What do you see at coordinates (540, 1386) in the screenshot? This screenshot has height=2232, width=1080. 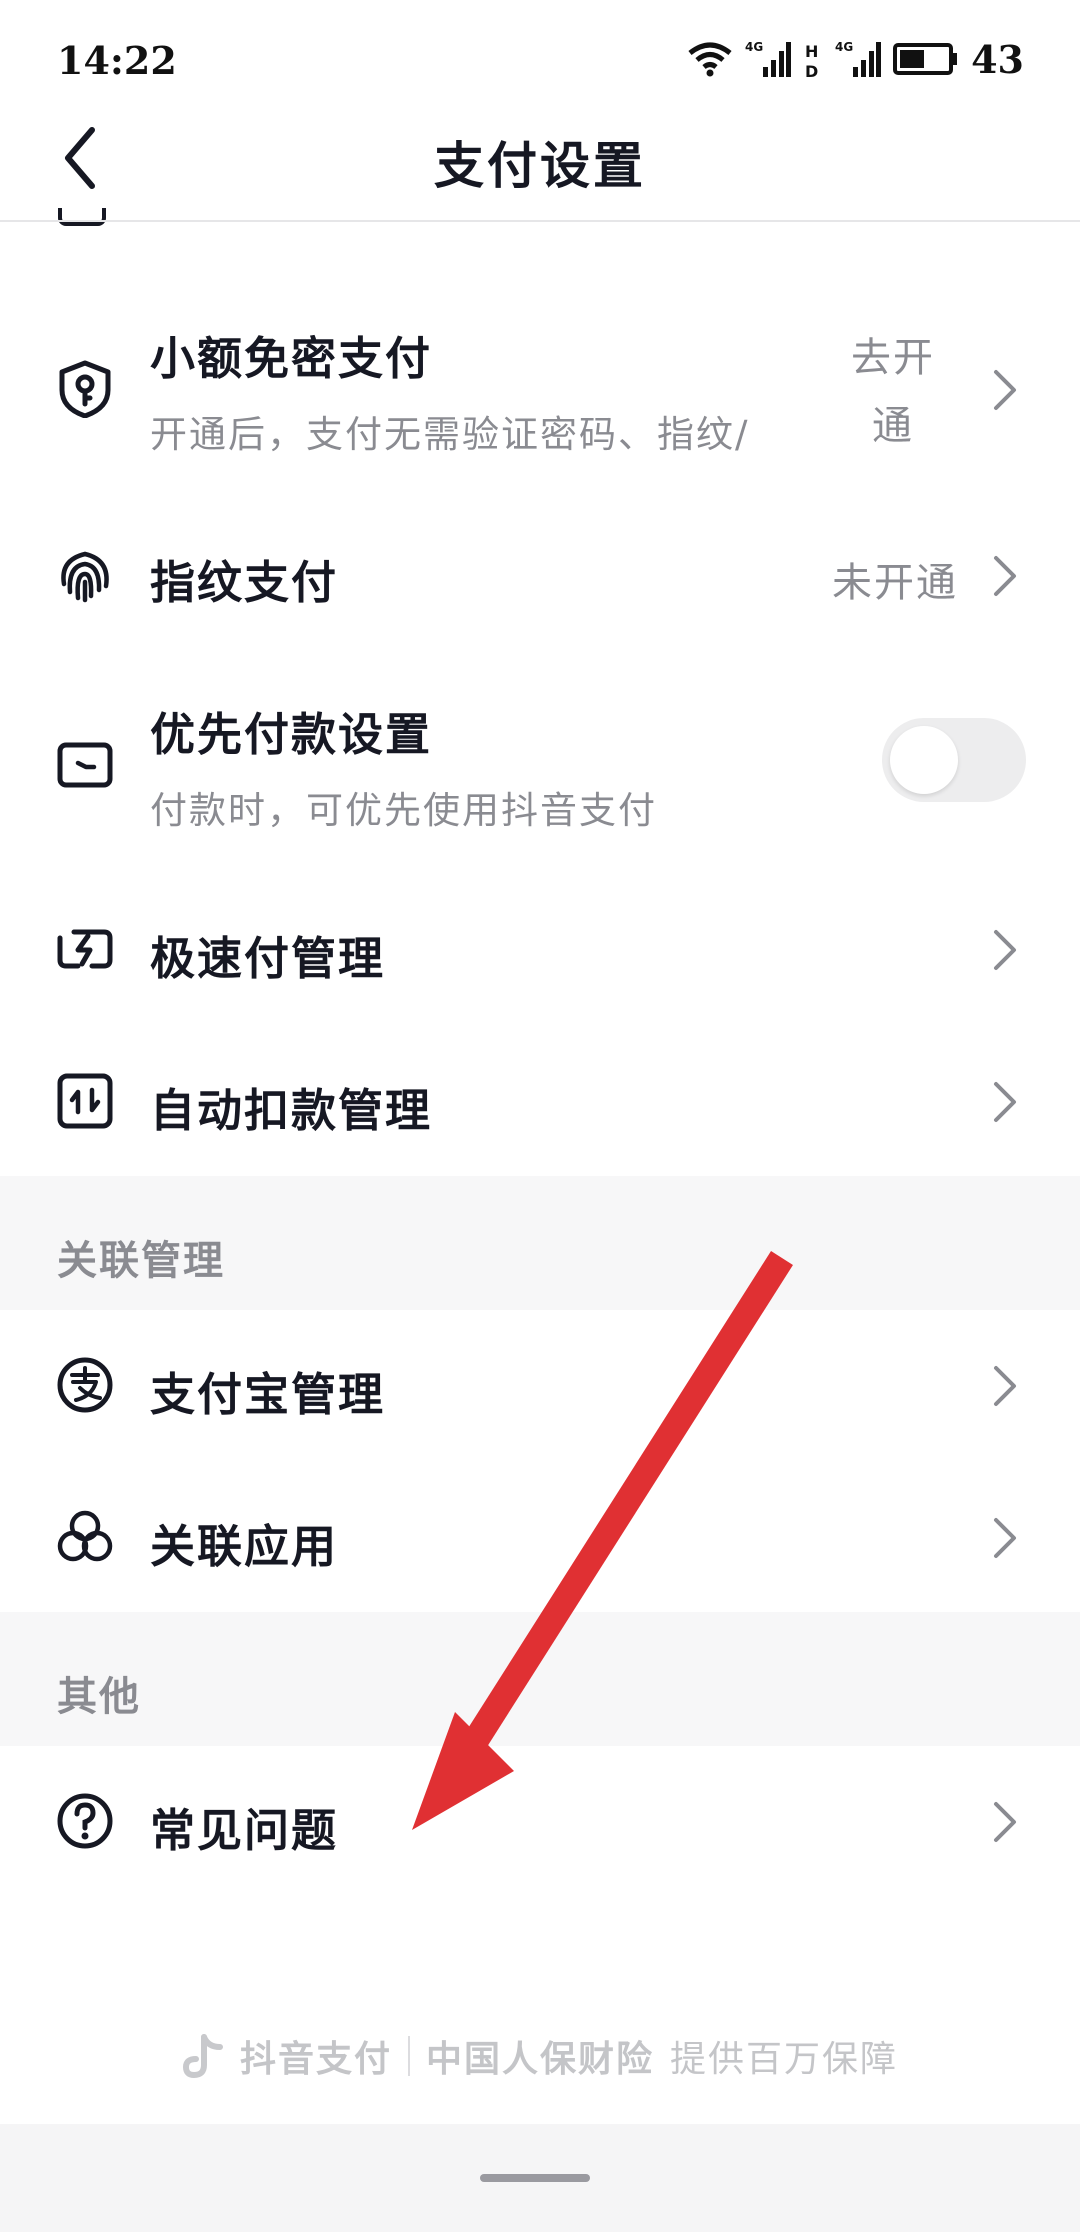 I see `row-alipay: 支付宝管理` at bounding box center [540, 1386].